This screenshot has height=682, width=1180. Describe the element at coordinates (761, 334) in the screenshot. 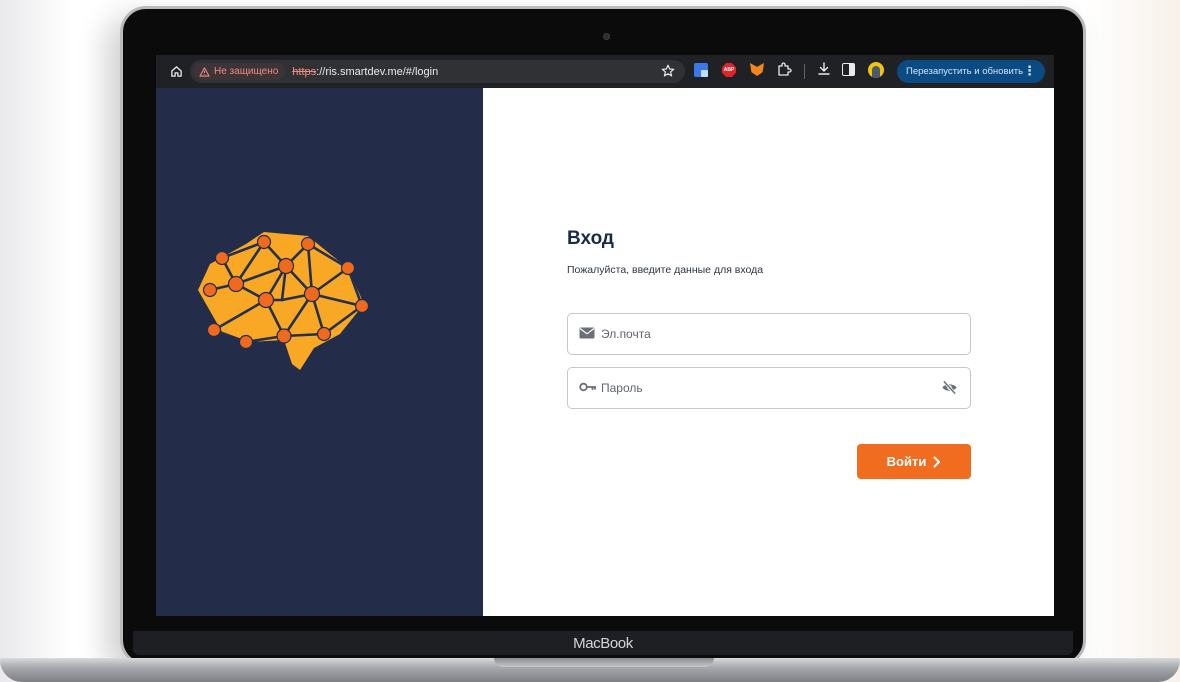

I see `email-input` at that location.